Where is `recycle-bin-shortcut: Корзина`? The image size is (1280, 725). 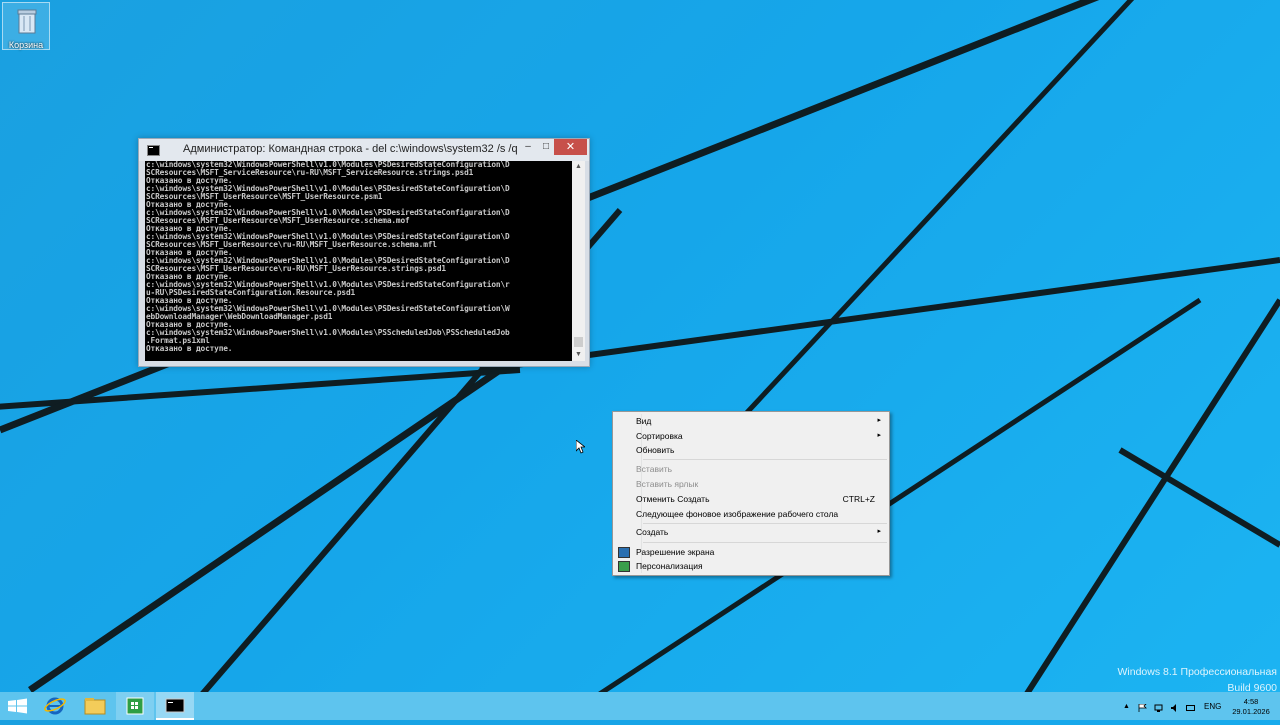
recycle-bin-shortcut: Корзина is located at coordinates (26, 26).